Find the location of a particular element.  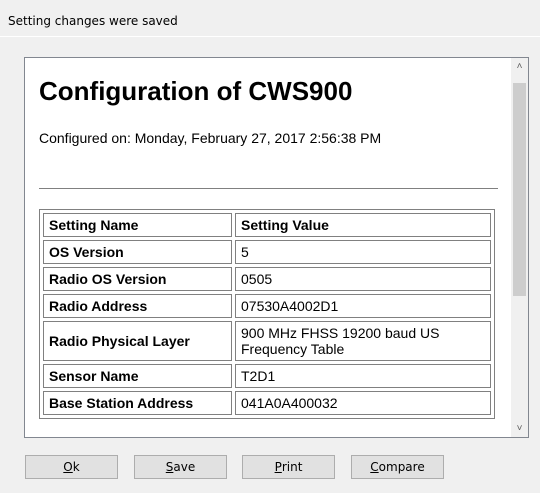

table-row: Radio OS Version 0505 is located at coordinates (267, 279).